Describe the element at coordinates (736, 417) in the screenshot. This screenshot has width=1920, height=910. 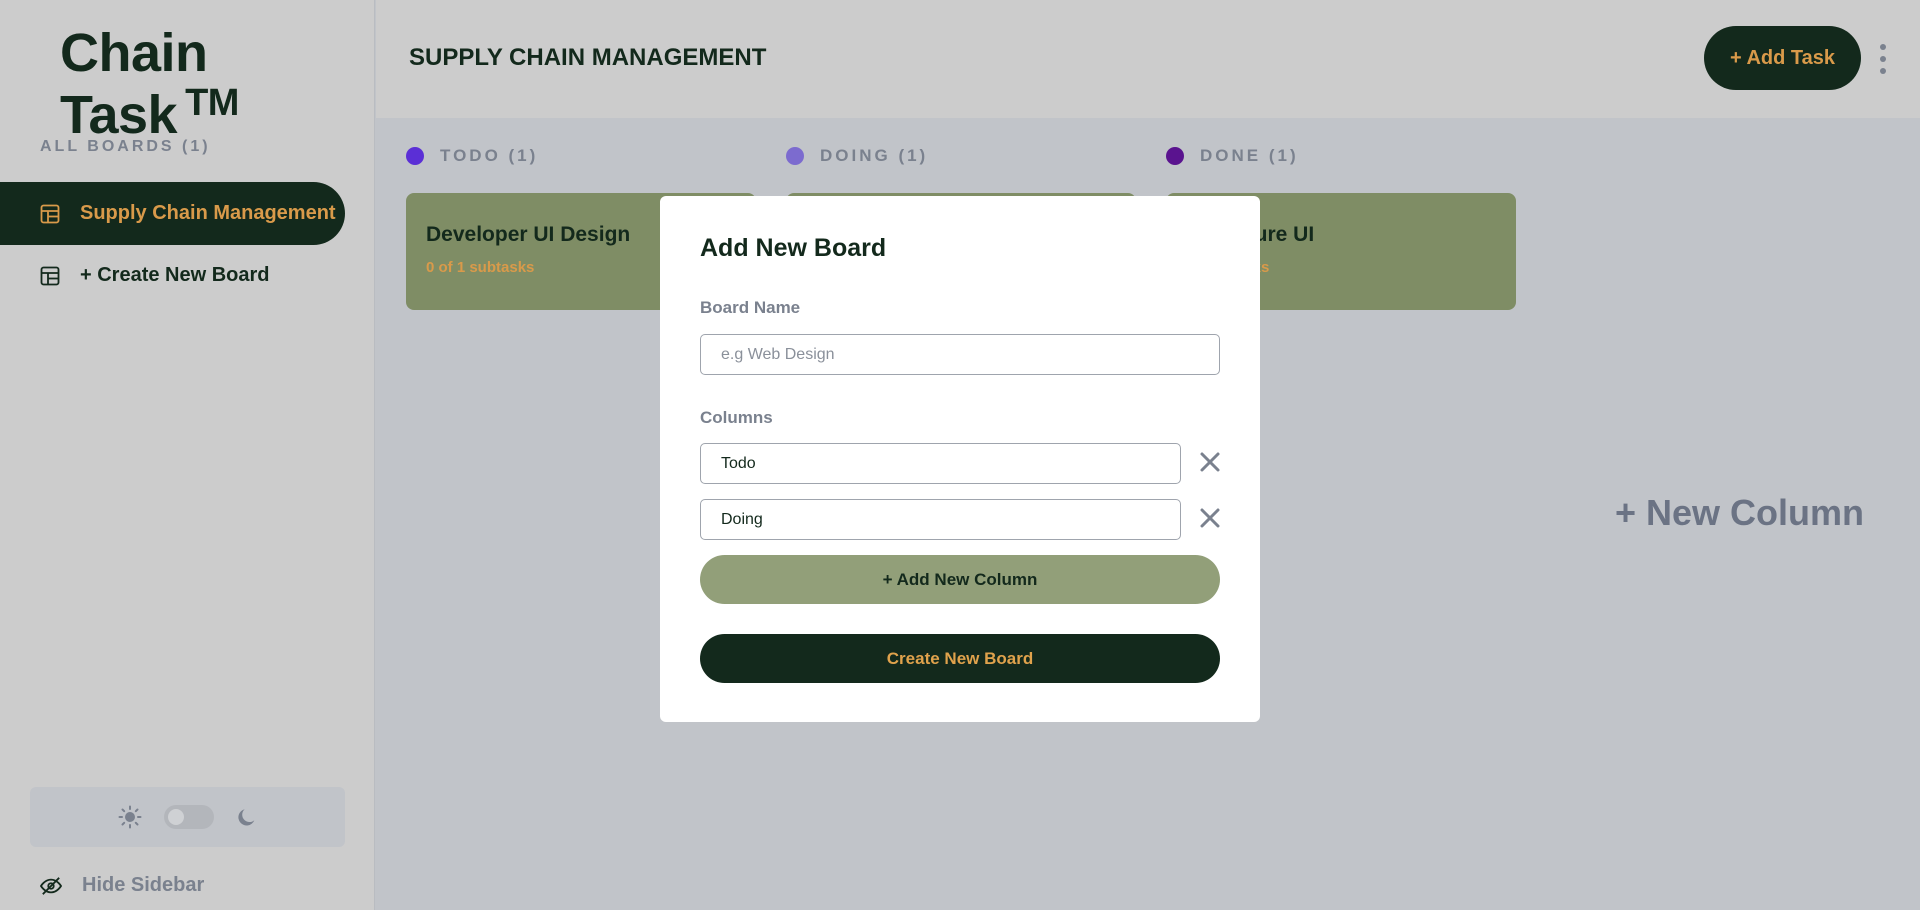
I see `columns-label: Columns` at that location.